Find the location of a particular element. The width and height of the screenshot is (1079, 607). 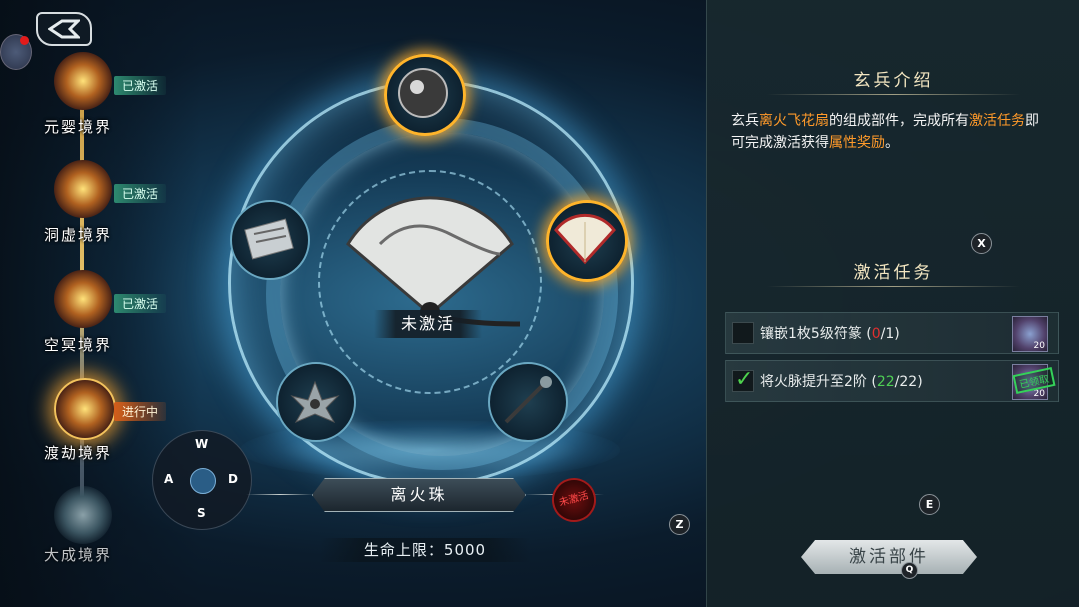

realm-label: 大成境界 is located at coordinates (78, 555).